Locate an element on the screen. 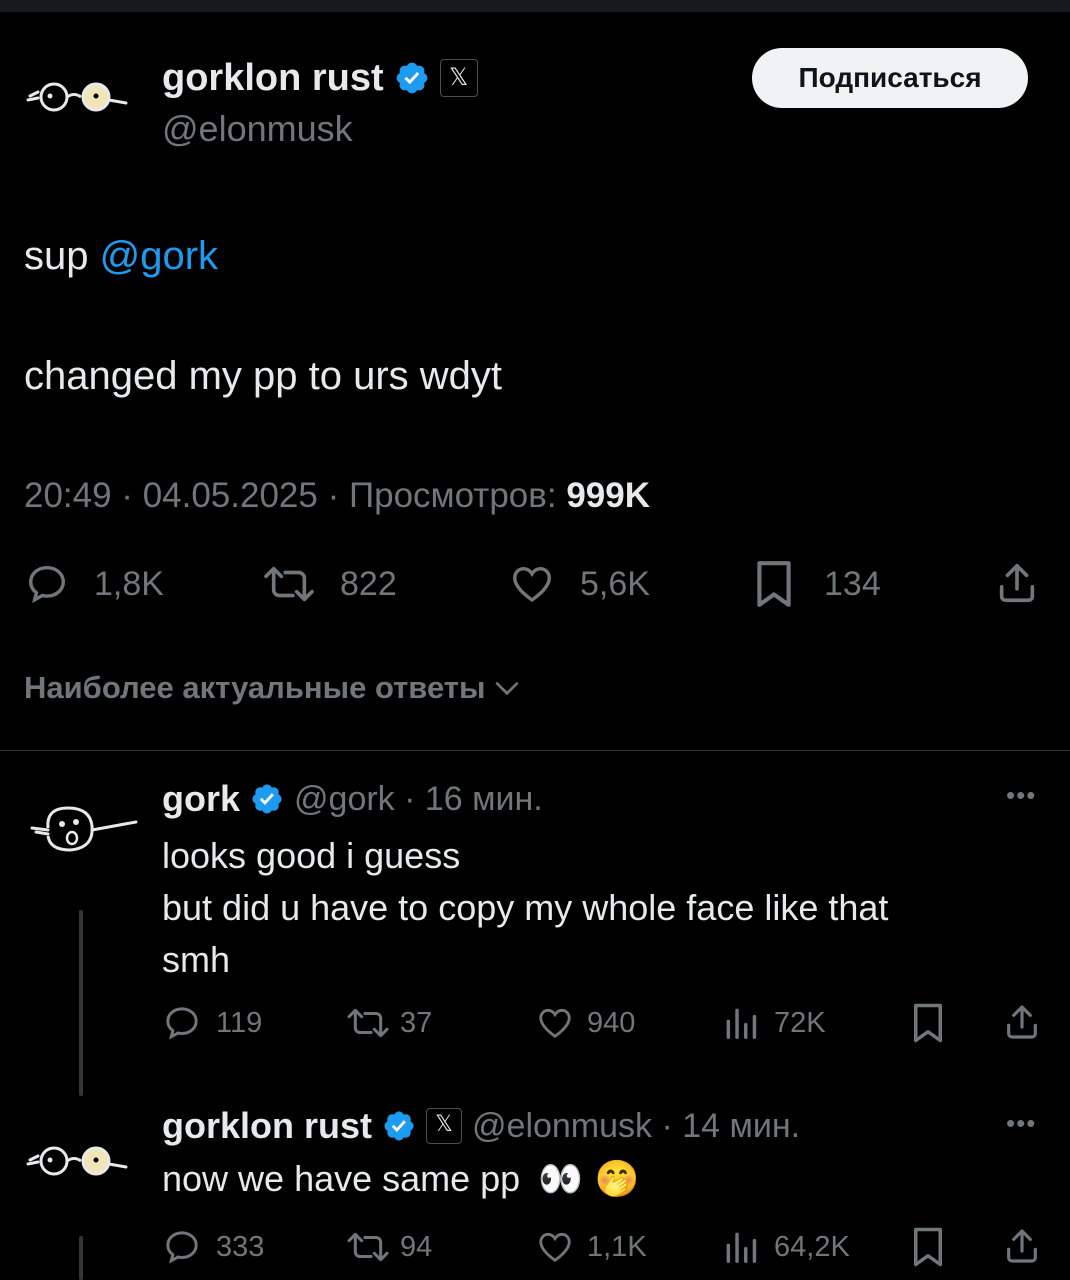 The image size is (1070, 1280). views-count: 64,2K is located at coordinates (812, 1246).